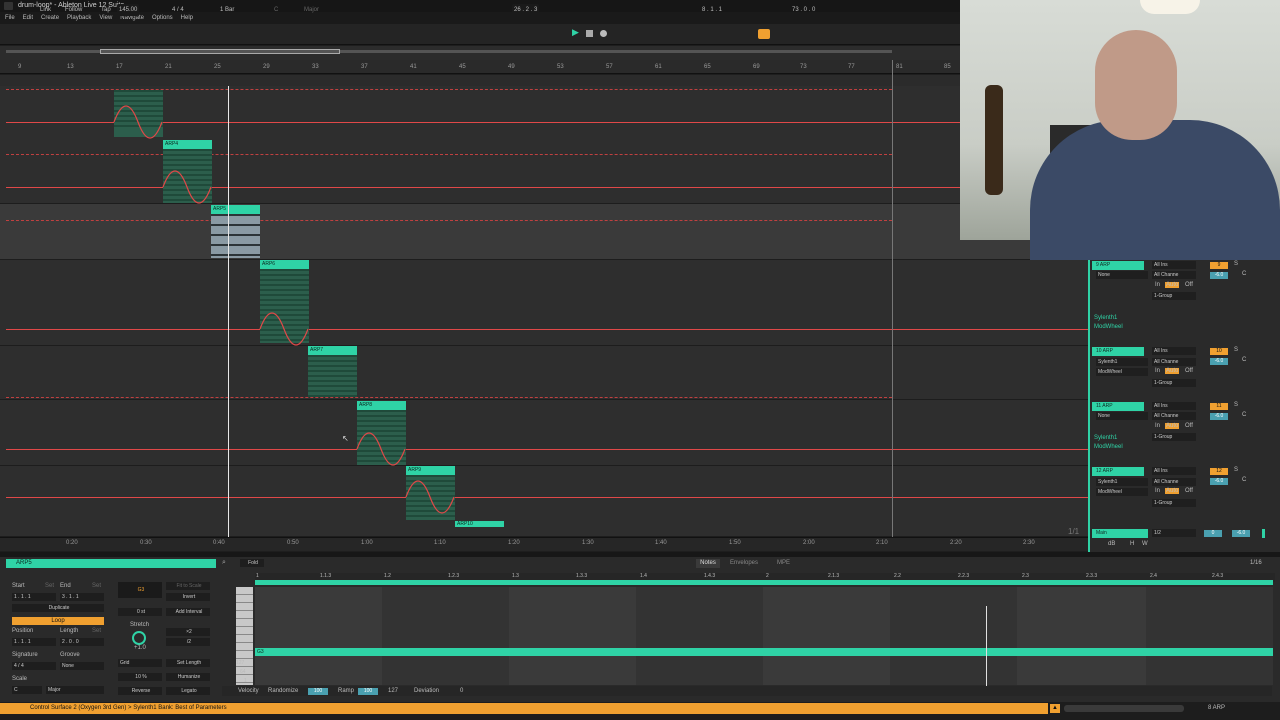 The image size is (1280, 720). What do you see at coordinates (1219, 471) in the screenshot?
I see `track-number: 12` at bounding box center [1219, 471].